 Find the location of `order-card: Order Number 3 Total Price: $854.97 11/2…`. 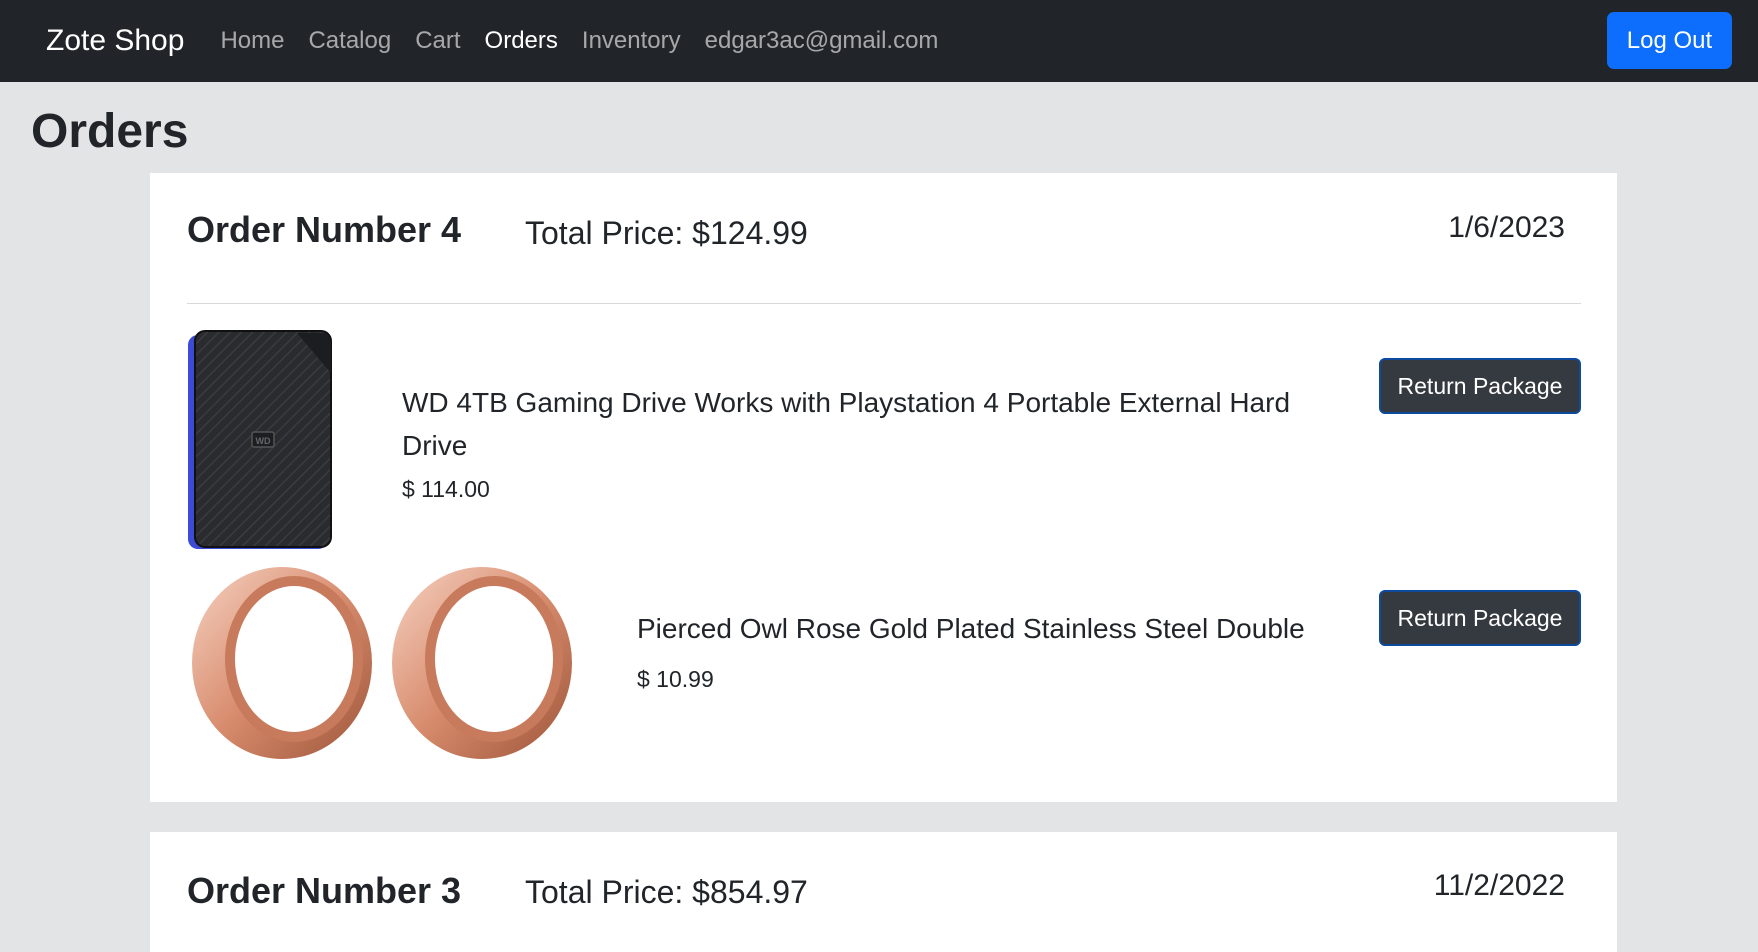

order-card: Order Number 3 Total Price: $854.97 11/2… is located at coordinates (883, 892).